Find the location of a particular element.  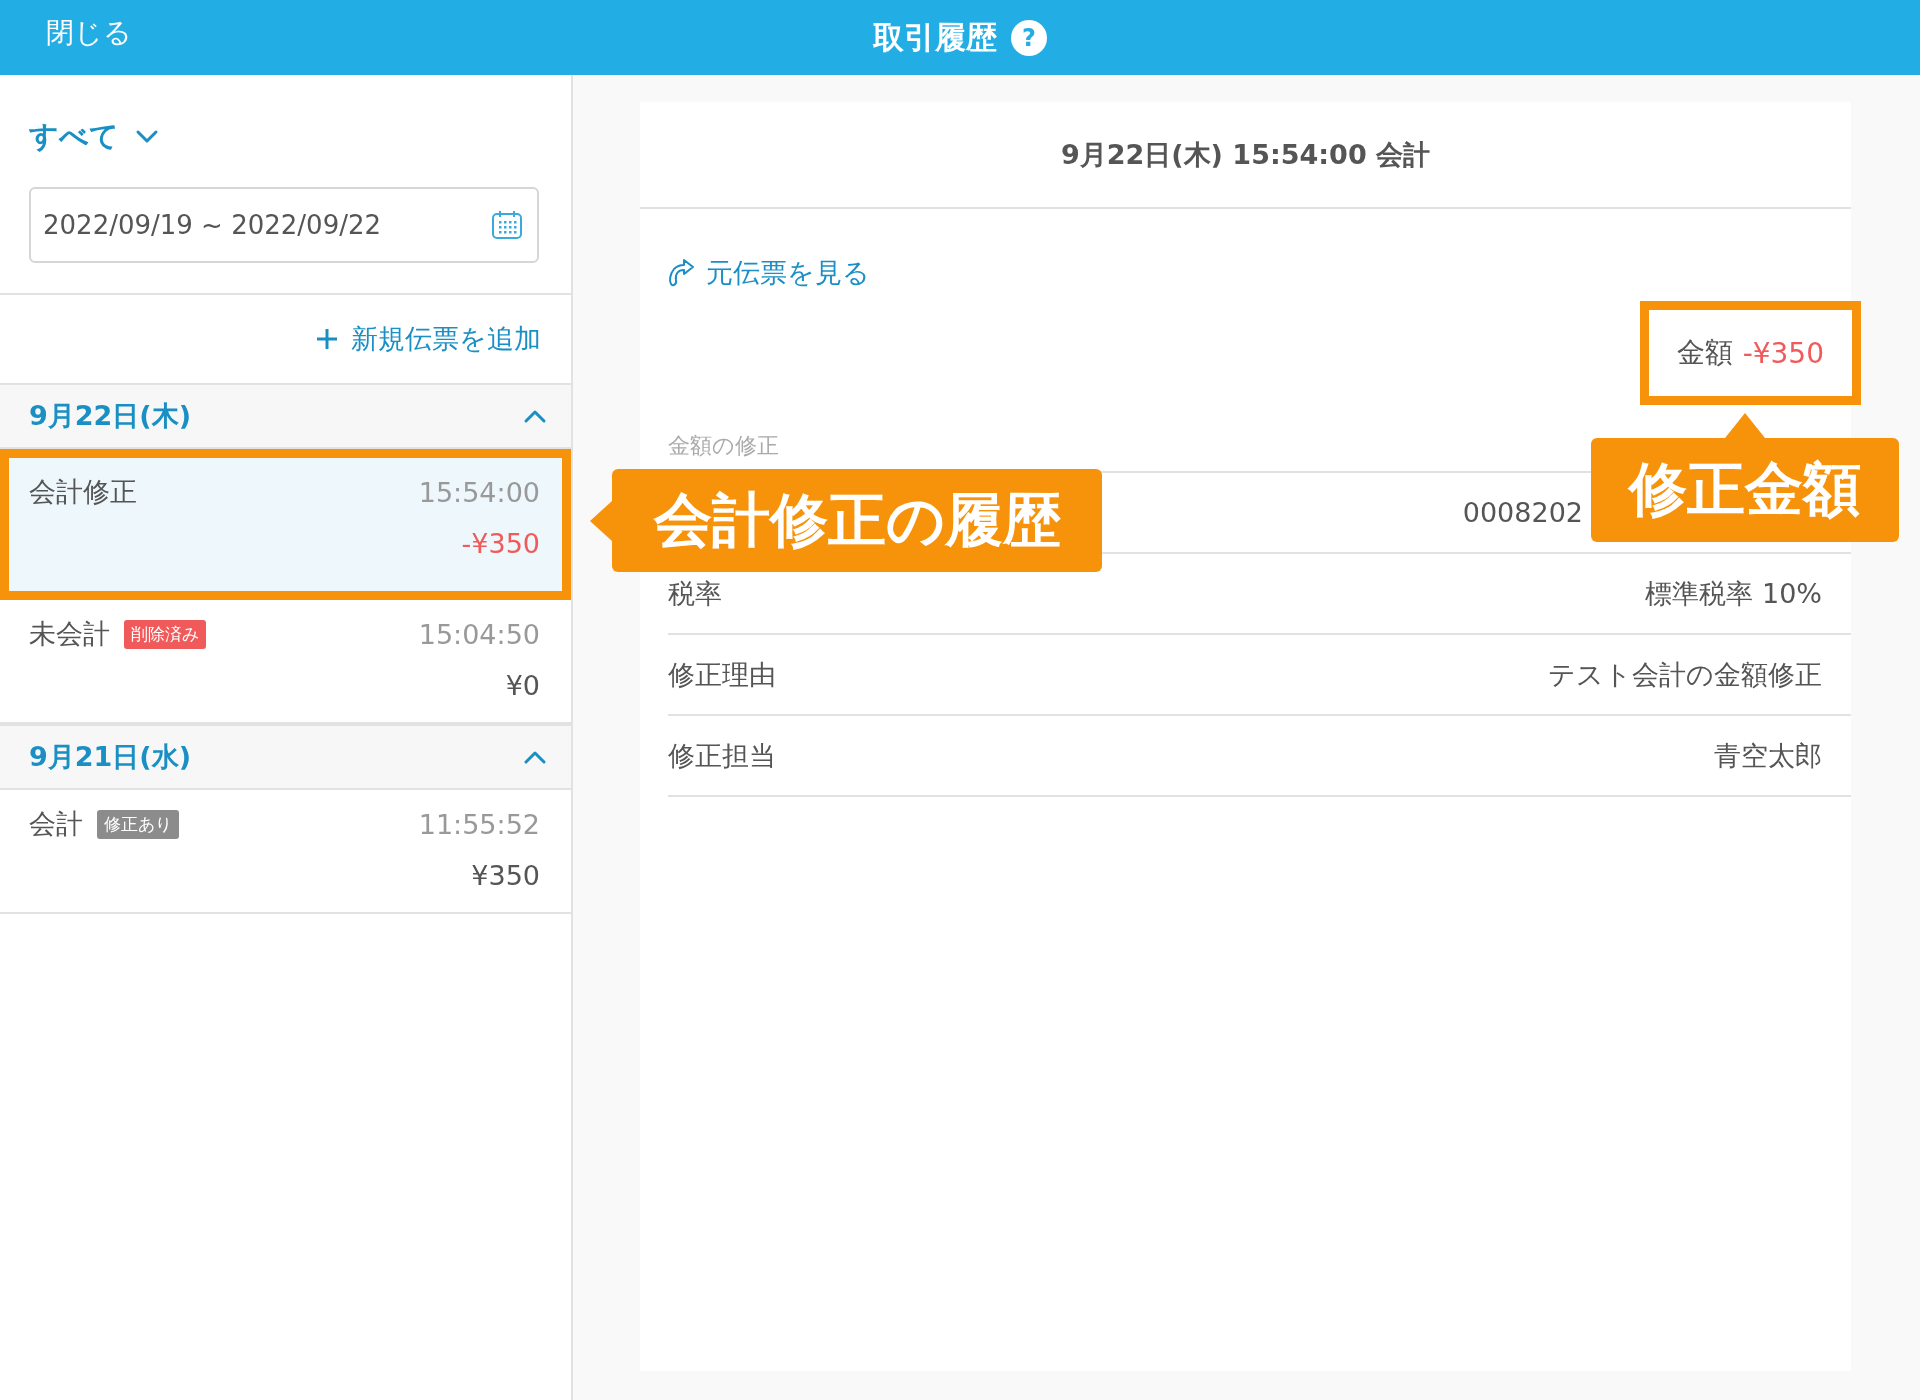

transaction-item: 会計修正 15:54:00 -¥350 is located at coordinates (285, 524).